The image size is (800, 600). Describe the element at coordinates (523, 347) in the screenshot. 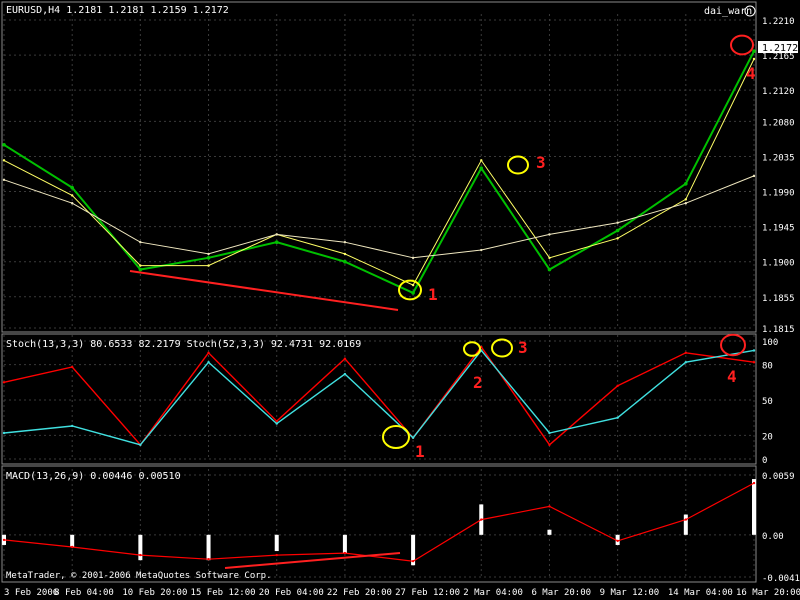

I see `annotation-number: 3` at that location.